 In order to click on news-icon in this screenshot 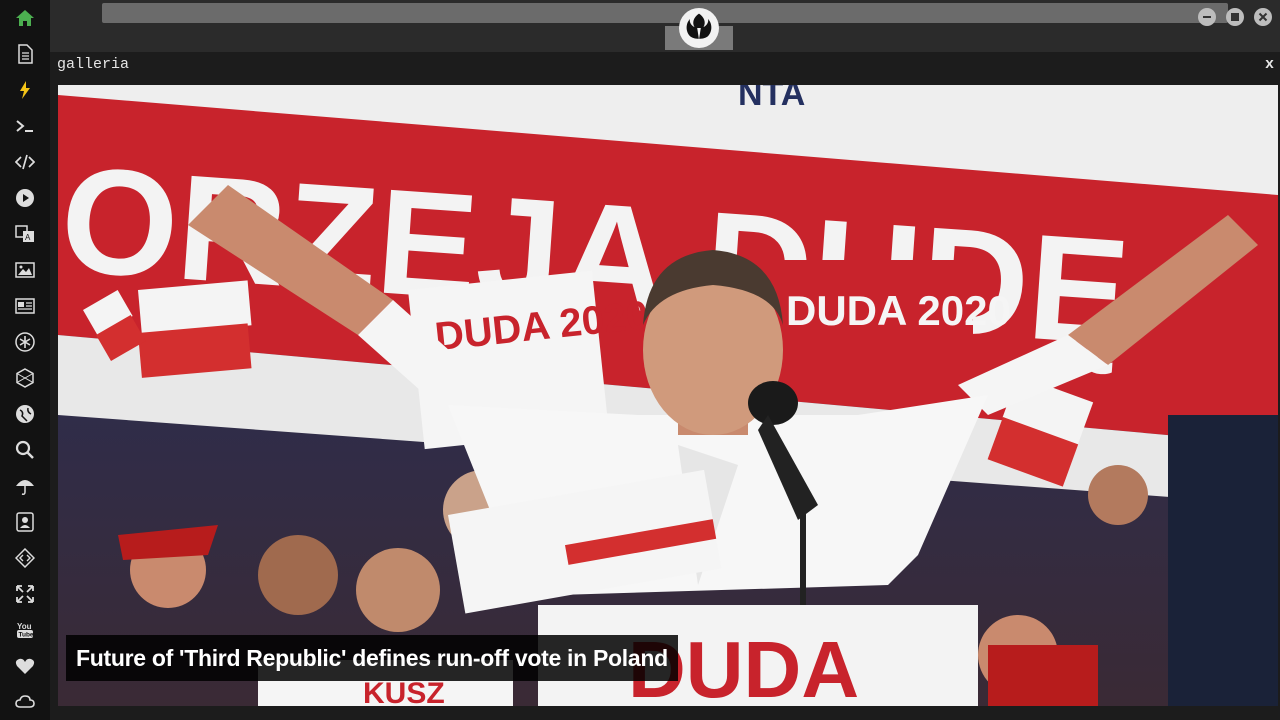, I will do `click(25, 306)`.